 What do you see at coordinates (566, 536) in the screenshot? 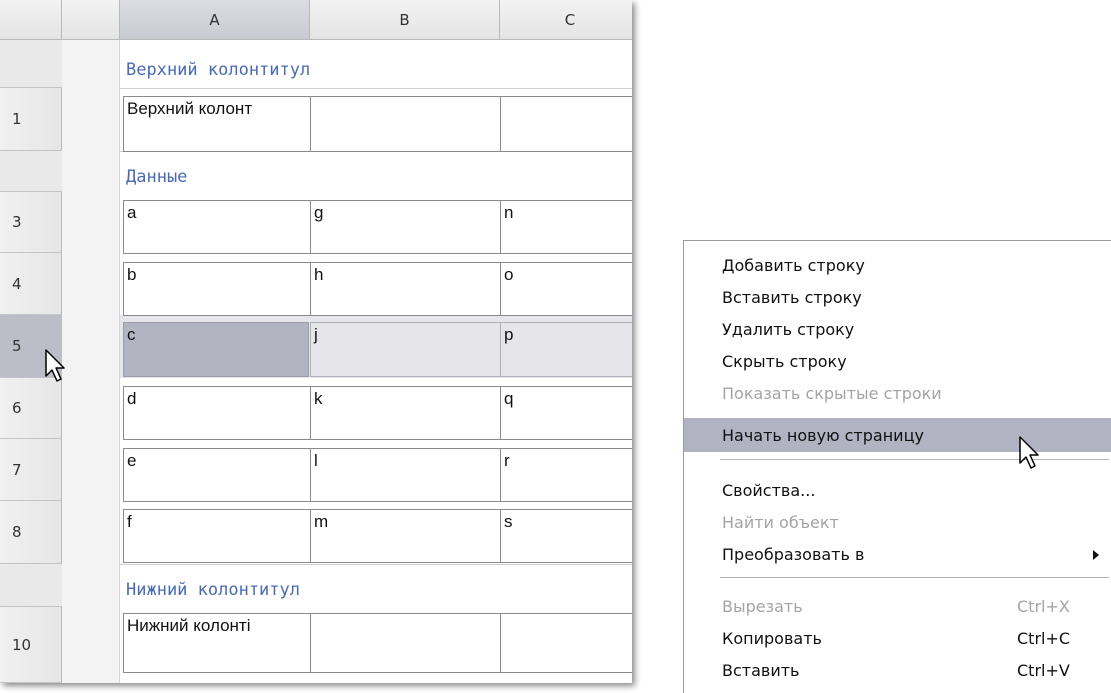
I see `cell-c8: s` at bounding box center [566, 536].